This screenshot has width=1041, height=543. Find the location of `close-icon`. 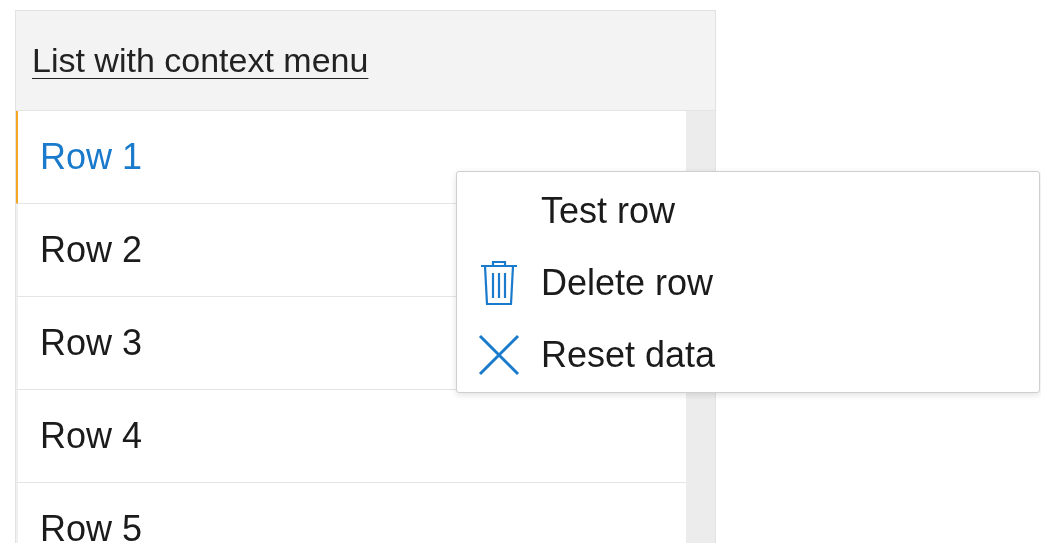

close-icon is located at coordinates (499, 355).